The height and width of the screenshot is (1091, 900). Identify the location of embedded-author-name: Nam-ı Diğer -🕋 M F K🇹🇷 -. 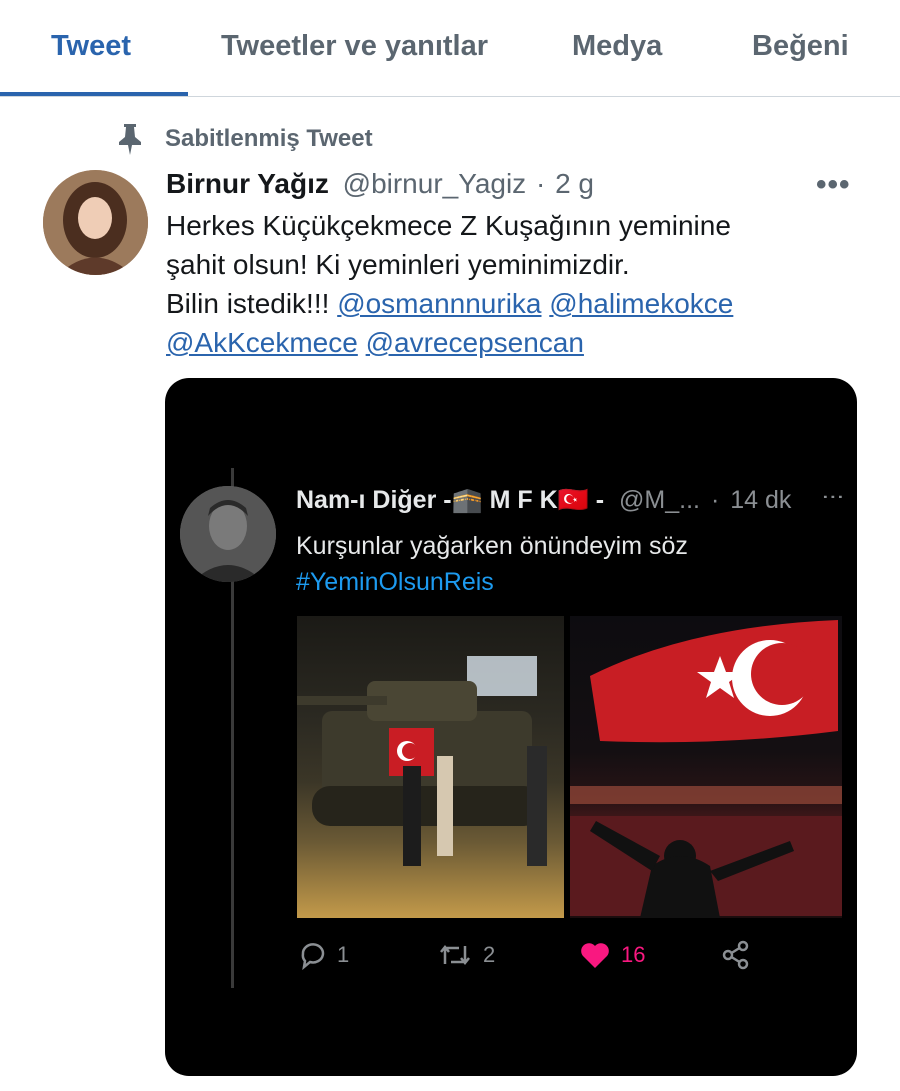
(450, 500).